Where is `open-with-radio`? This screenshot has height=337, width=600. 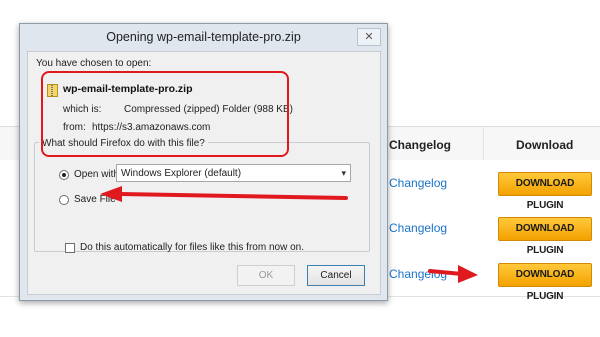 open-with-radio is located at coordinates (64, 175).